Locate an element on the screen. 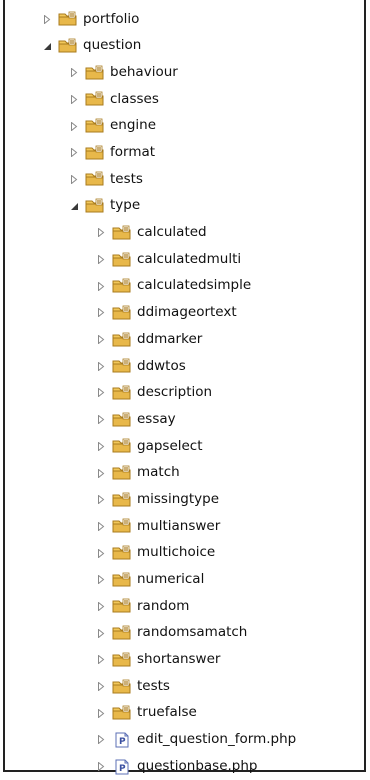 Image resolution: width=370 pixels, height=780 pixels. tree-item-label: portfolio is located at coordinates (111, 18).